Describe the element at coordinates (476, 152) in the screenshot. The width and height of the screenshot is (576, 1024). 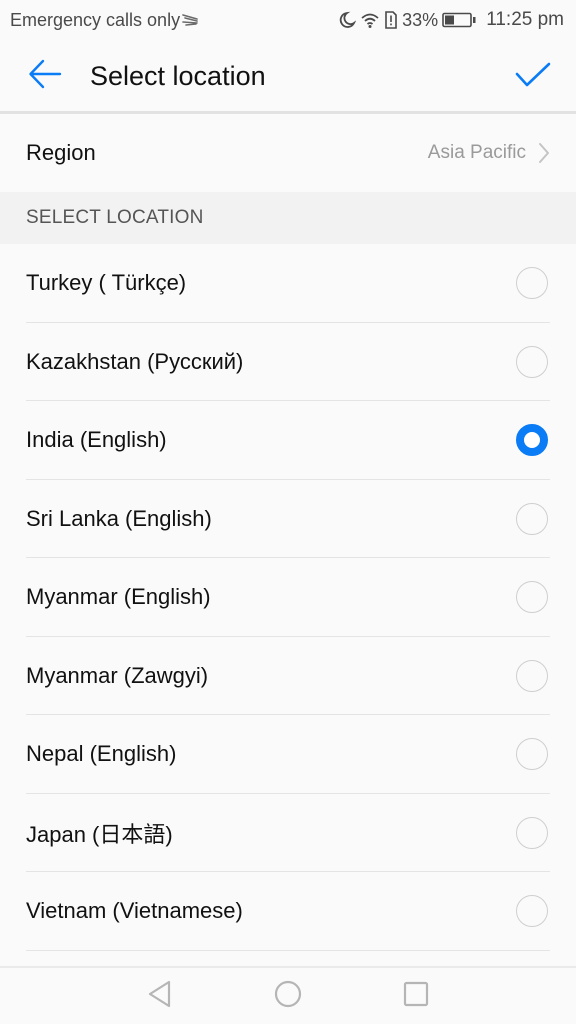
I see `region-value: Asia Pacific` at that location.